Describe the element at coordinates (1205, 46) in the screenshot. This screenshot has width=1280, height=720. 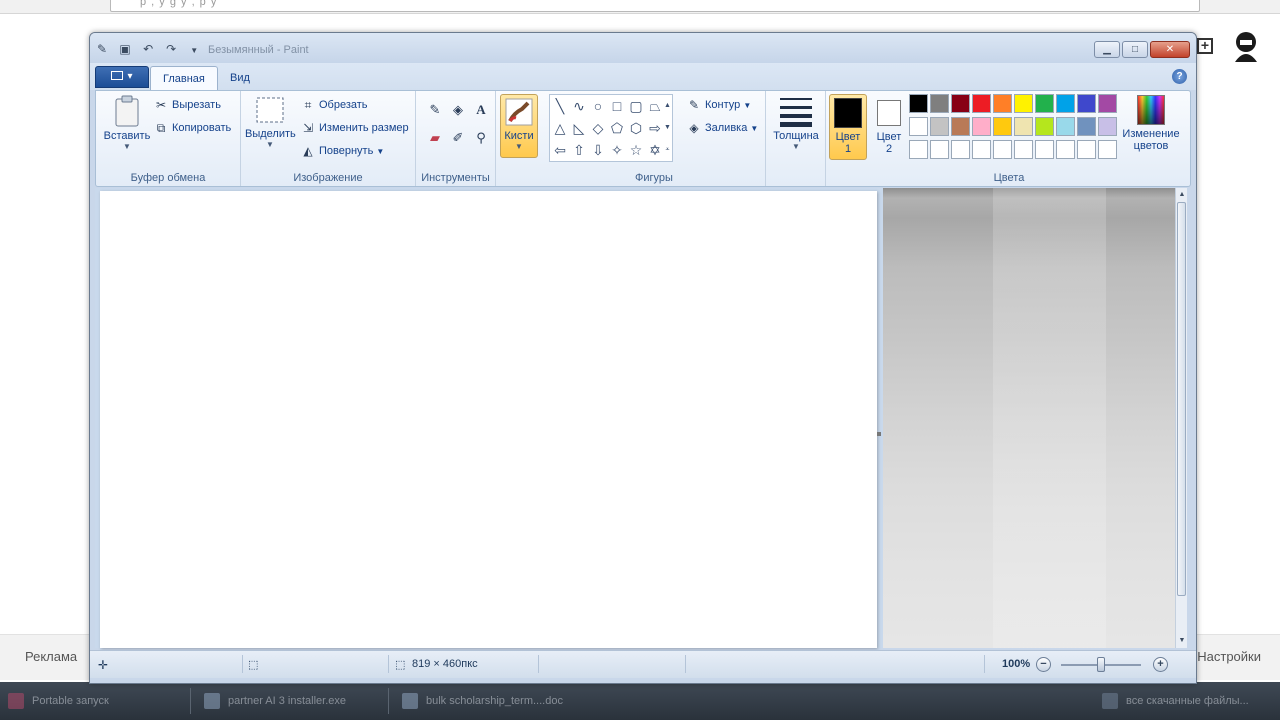
I see `add-bookmark-icon: +` at that location.